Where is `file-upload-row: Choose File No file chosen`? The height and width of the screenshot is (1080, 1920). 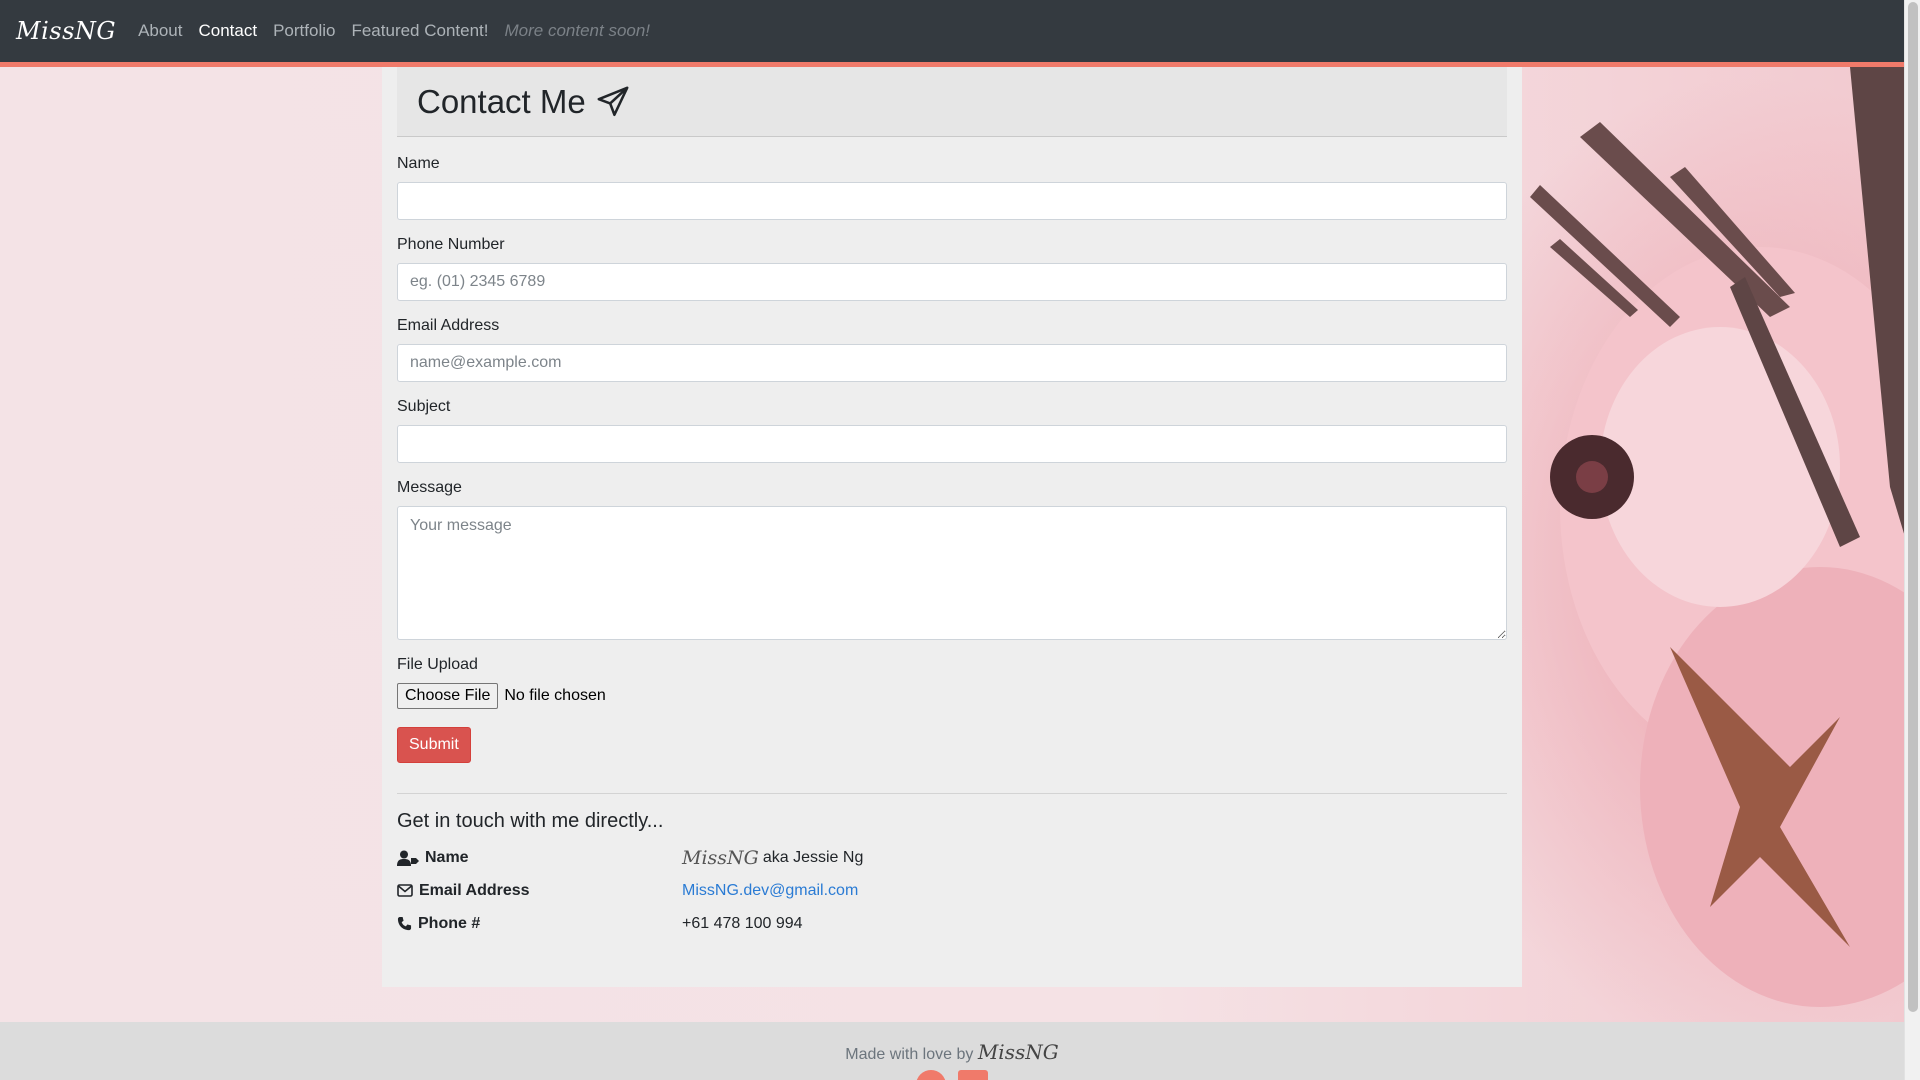 file-upload-row: Choose File No file chosen is located at coordinates (952, 696).